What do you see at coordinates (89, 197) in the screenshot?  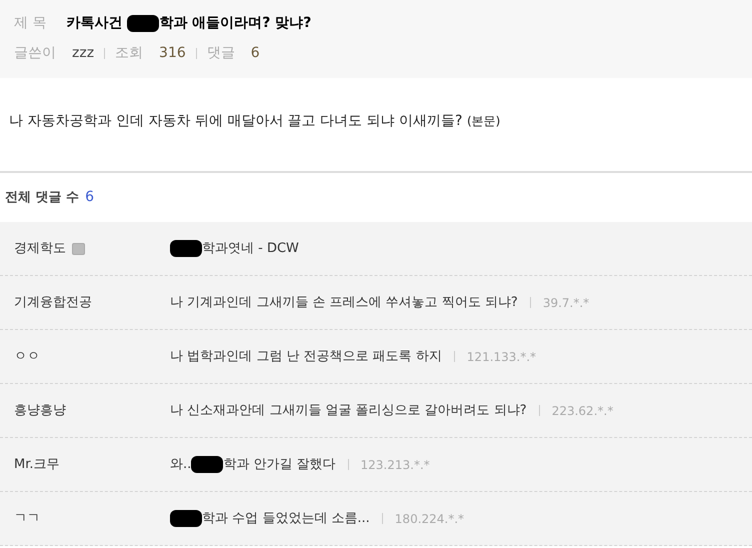 I see `comments-count: 6` at bounding box center [89, 197].